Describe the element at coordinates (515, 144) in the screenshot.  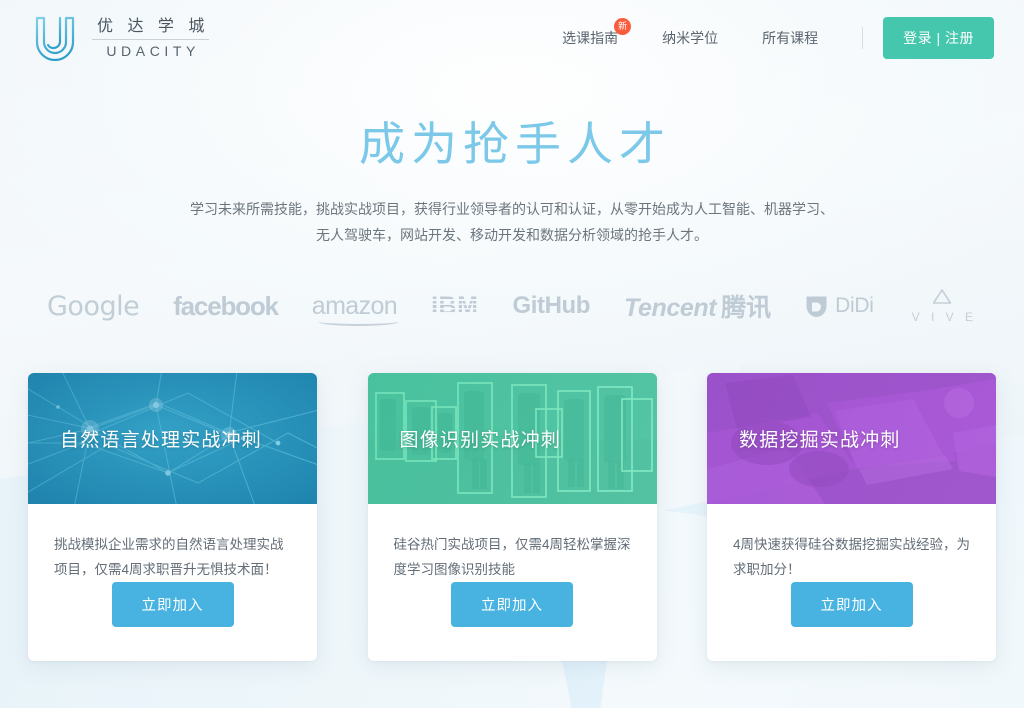
I see `hero-title: 成为抢手人才` at that location.